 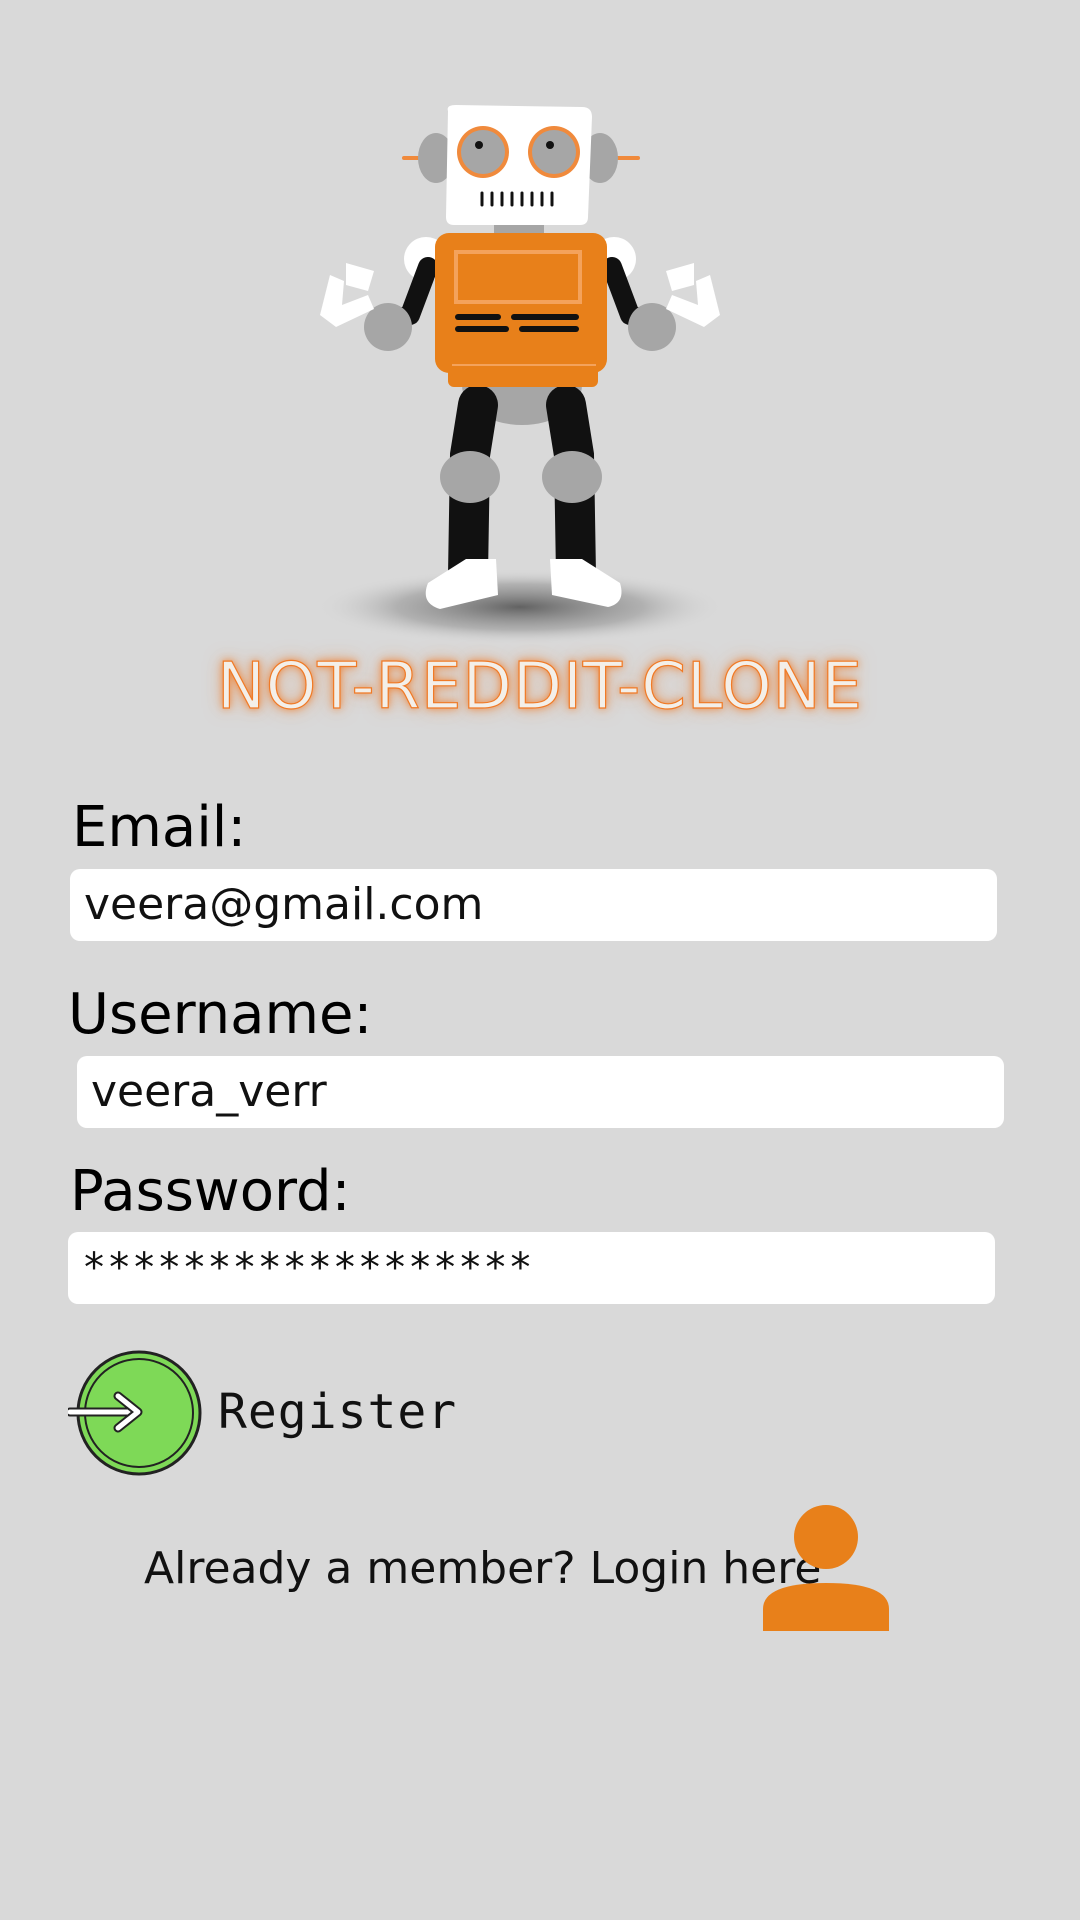 What do you see at coordinates (539, 686) in the screenshot?
I see `app-title: NOT-REDDIT-CLONE` at bounding box center [539, 686].